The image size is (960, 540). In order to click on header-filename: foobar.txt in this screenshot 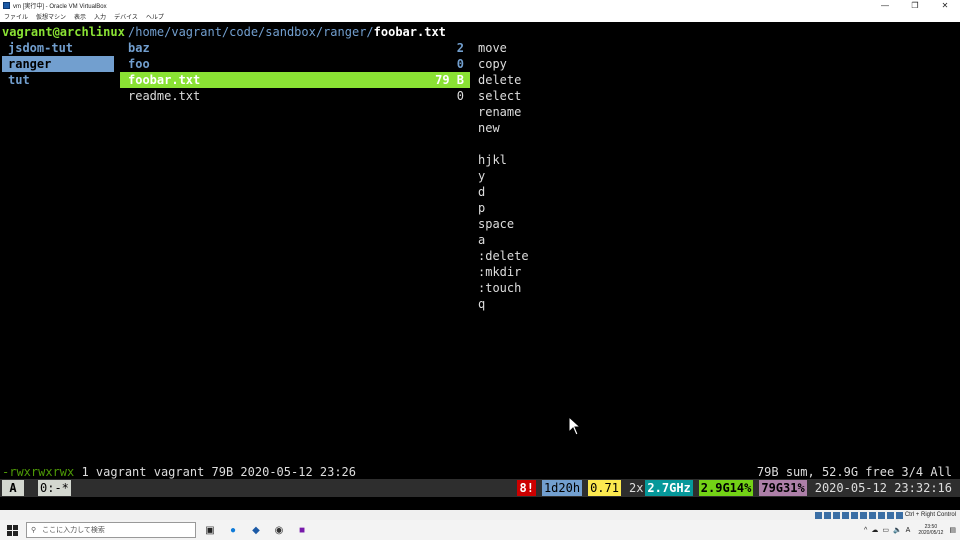, I will do `click(409, 32)`.